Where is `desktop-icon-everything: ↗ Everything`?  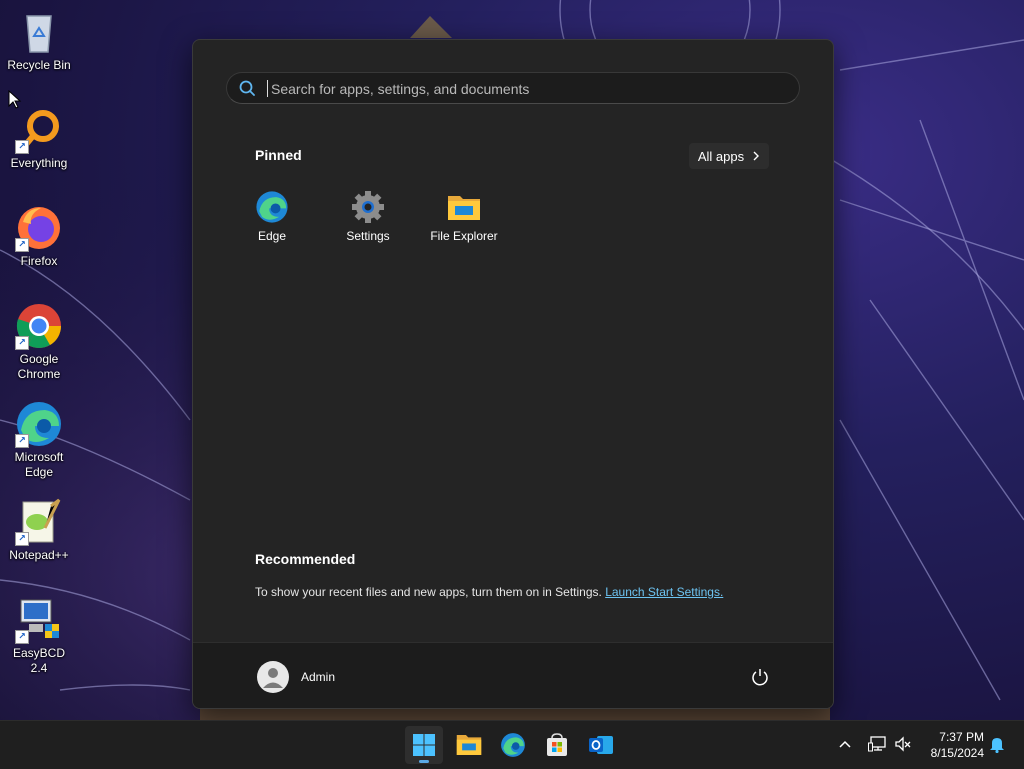
desktop-icon-everything: ↗ Everything is located at coordinates (39, 138).